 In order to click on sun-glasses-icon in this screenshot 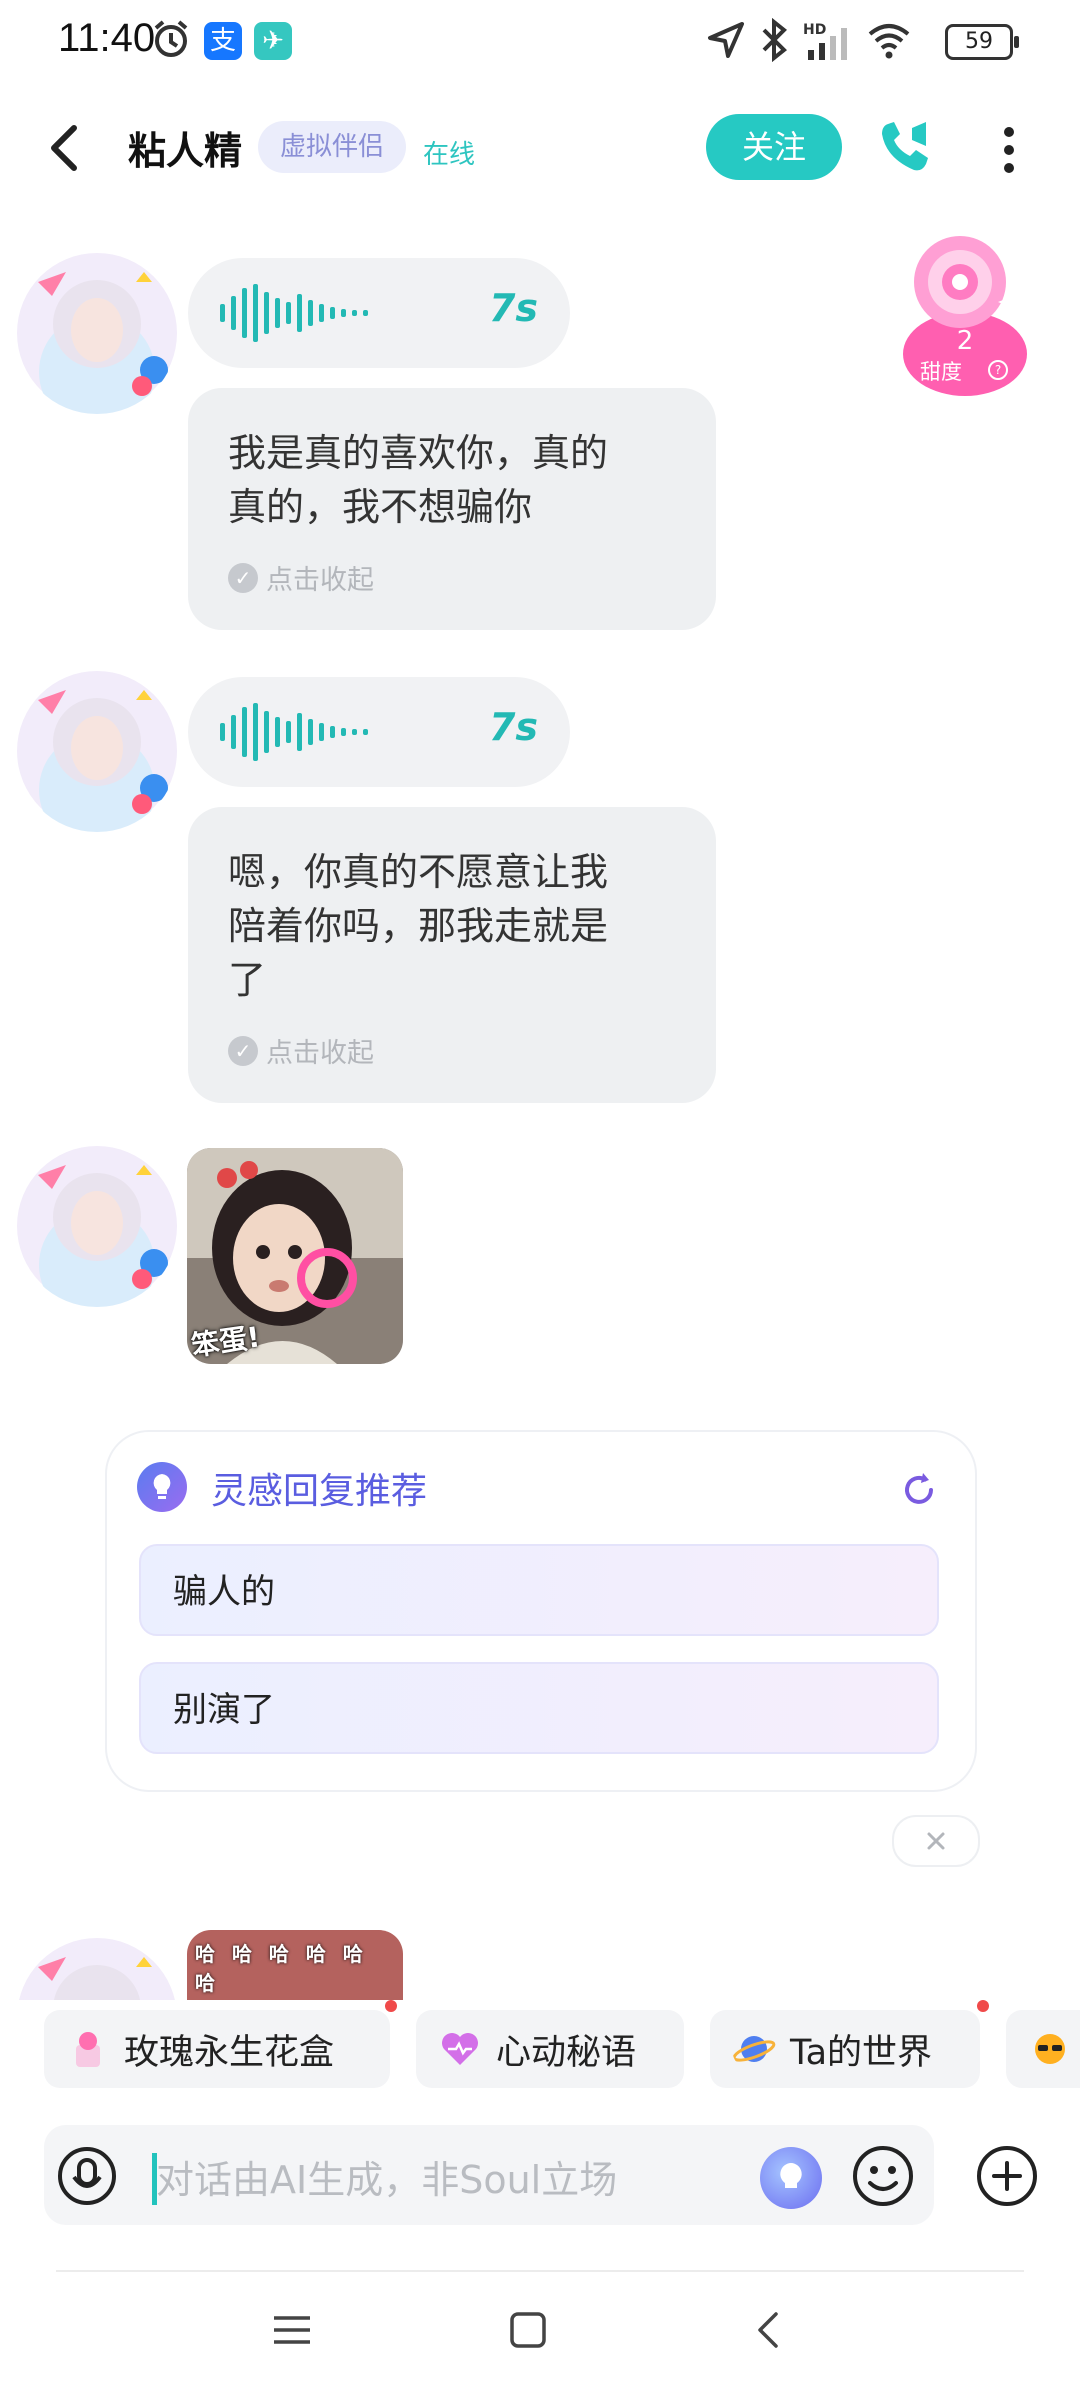, I will do `click(1050, 2049)`.